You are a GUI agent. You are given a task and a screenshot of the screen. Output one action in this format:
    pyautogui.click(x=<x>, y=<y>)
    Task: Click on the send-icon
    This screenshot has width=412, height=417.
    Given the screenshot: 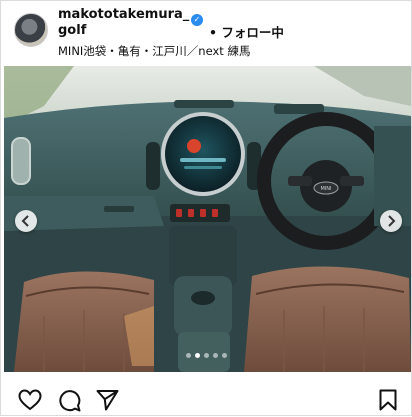 What is the action you would take?
    pyautogui.click(x=107, y=400)
    